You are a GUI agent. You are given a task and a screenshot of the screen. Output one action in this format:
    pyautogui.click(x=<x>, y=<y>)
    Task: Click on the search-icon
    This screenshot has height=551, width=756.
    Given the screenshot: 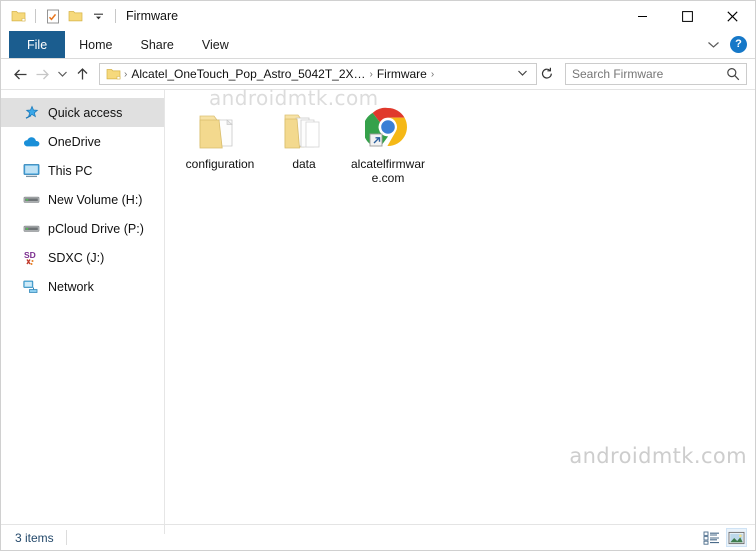 What is the action you would take?
    pyautogui.click(x=733, y=74)
    